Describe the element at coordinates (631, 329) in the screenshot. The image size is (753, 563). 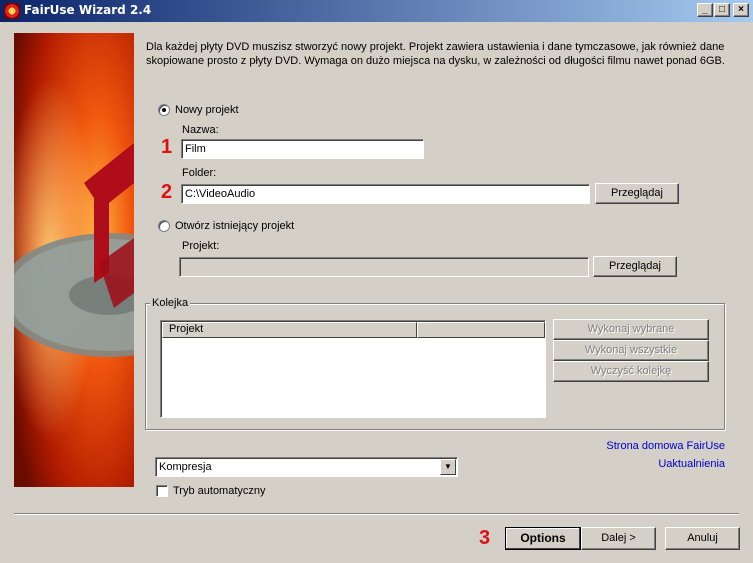
I see `run-selected-button: Wykonaj wybrane` at that location.